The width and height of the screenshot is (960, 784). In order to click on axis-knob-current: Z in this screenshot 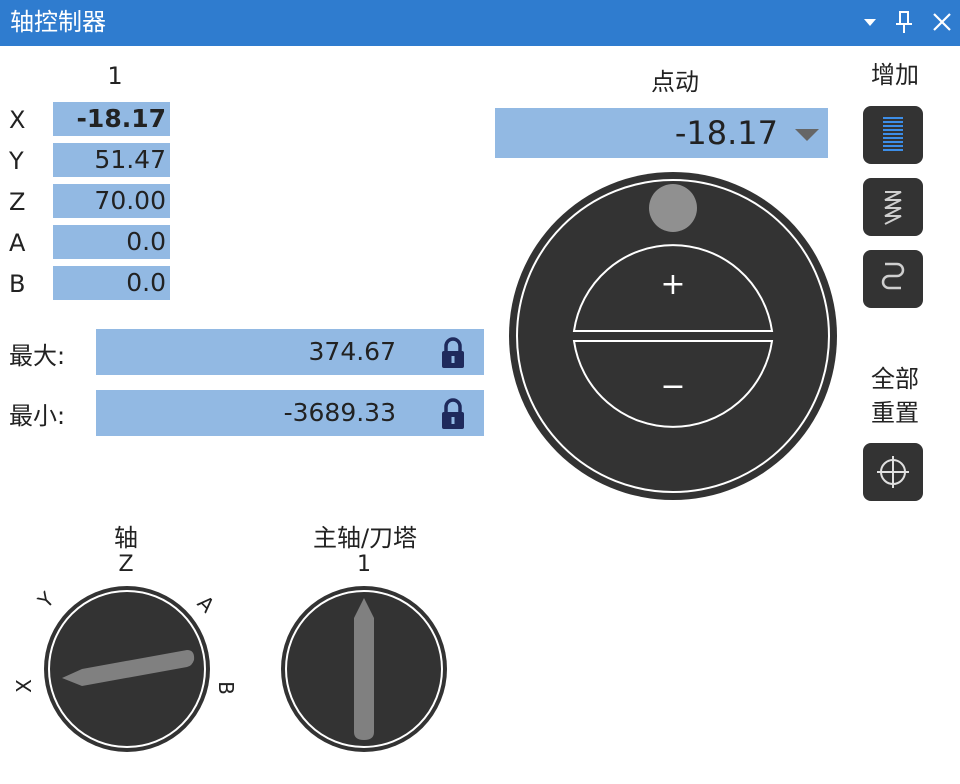, I will do `click(126, 564)`.